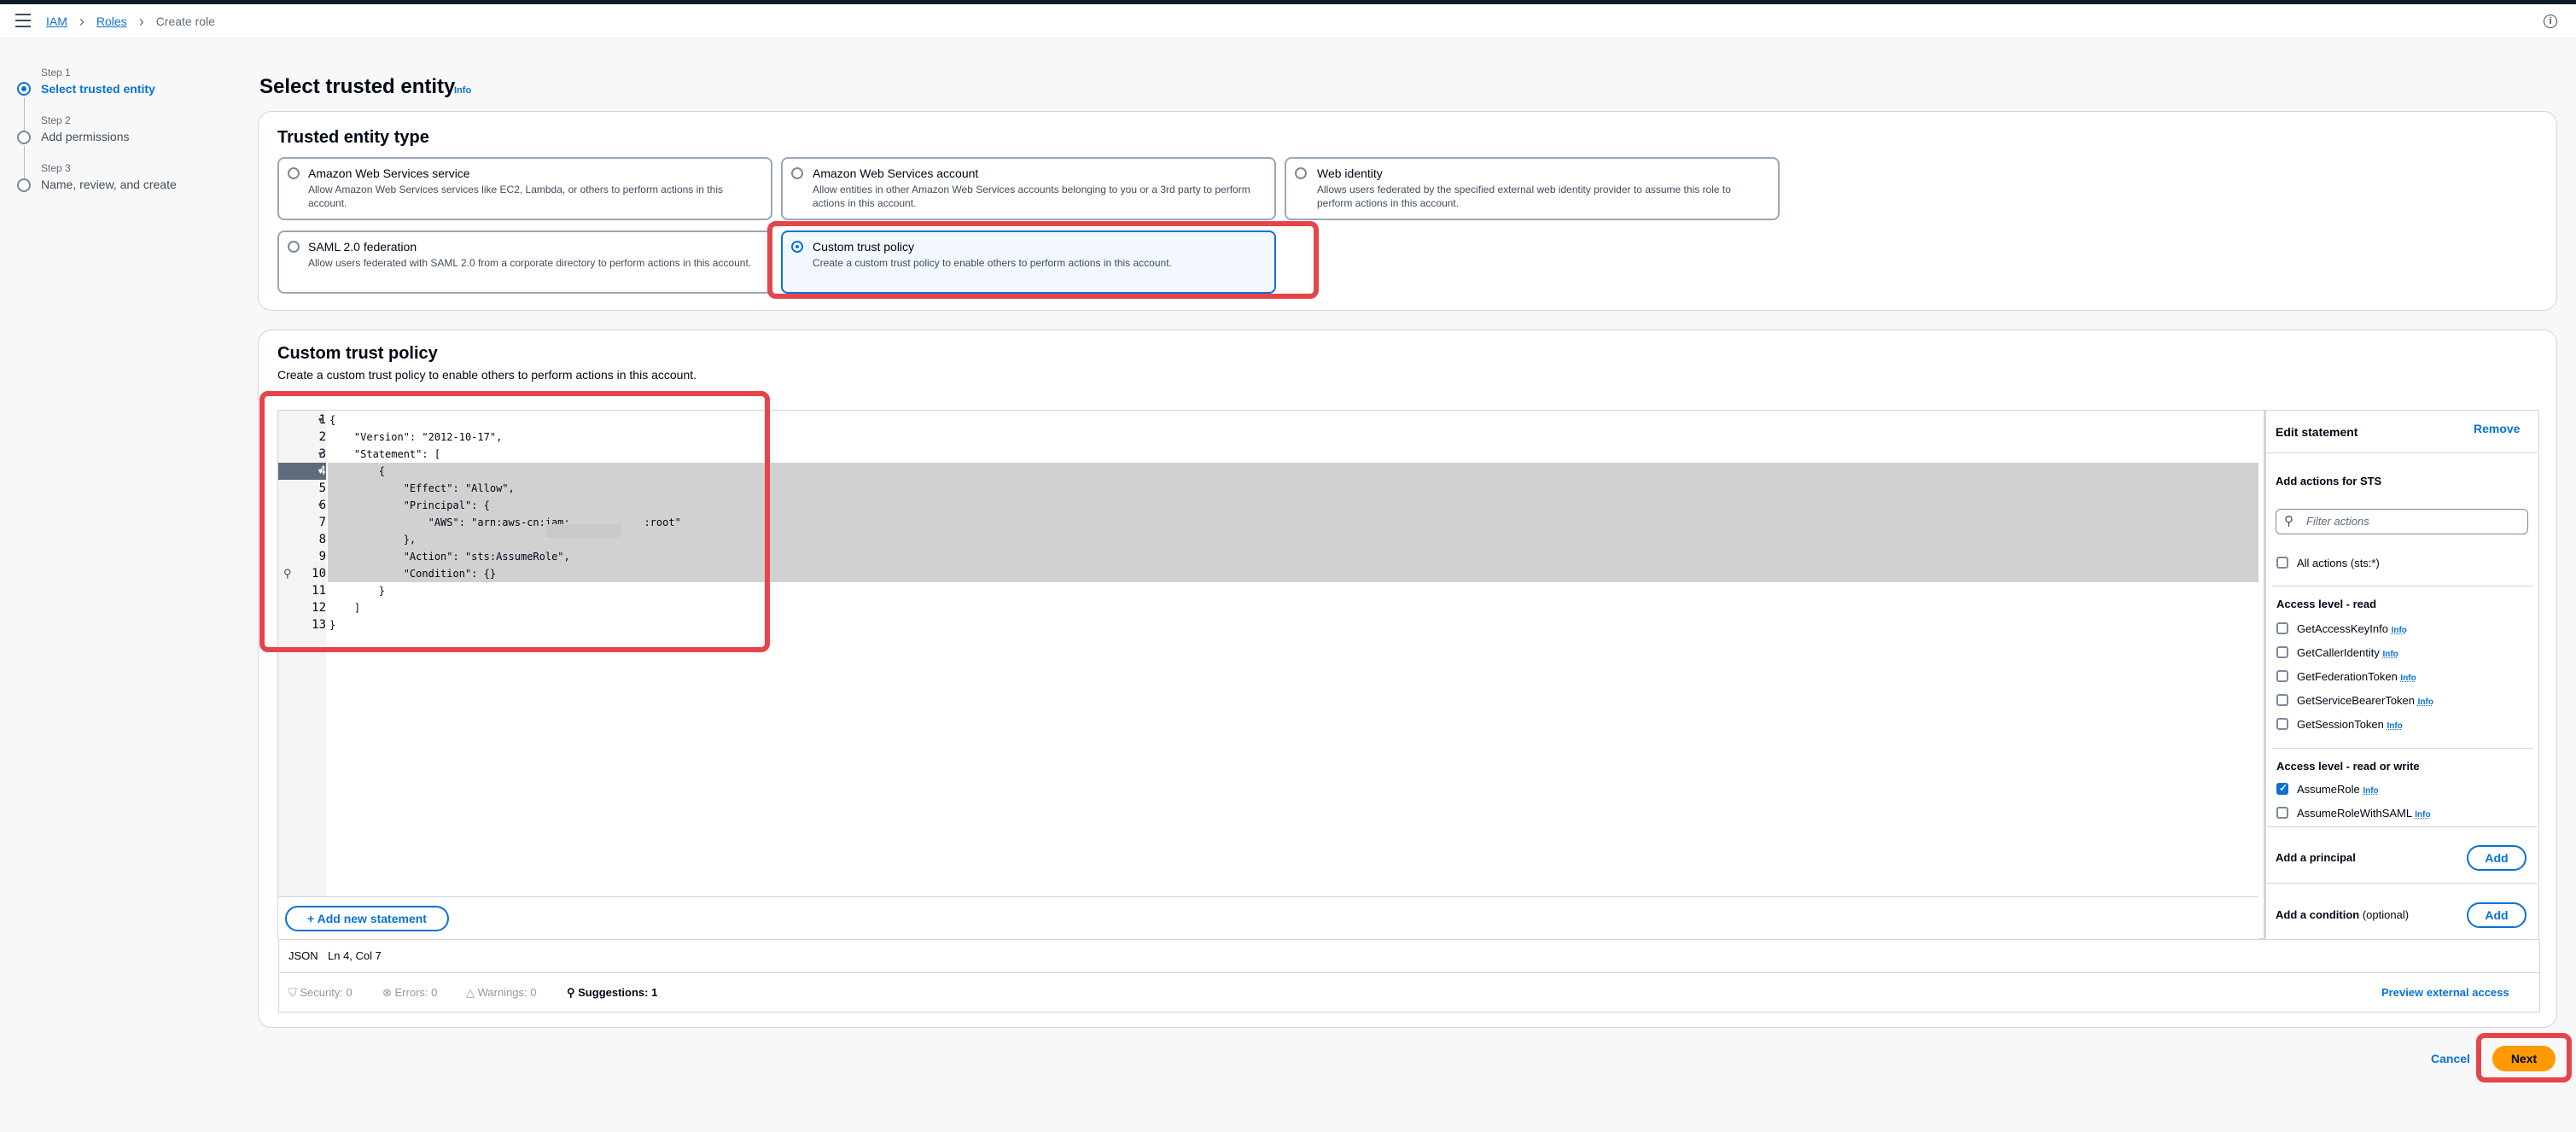 This screenshot has height=1132, width=2576. I want to click on errors-count: ⊗ Errors: 0, so click(409, 993).